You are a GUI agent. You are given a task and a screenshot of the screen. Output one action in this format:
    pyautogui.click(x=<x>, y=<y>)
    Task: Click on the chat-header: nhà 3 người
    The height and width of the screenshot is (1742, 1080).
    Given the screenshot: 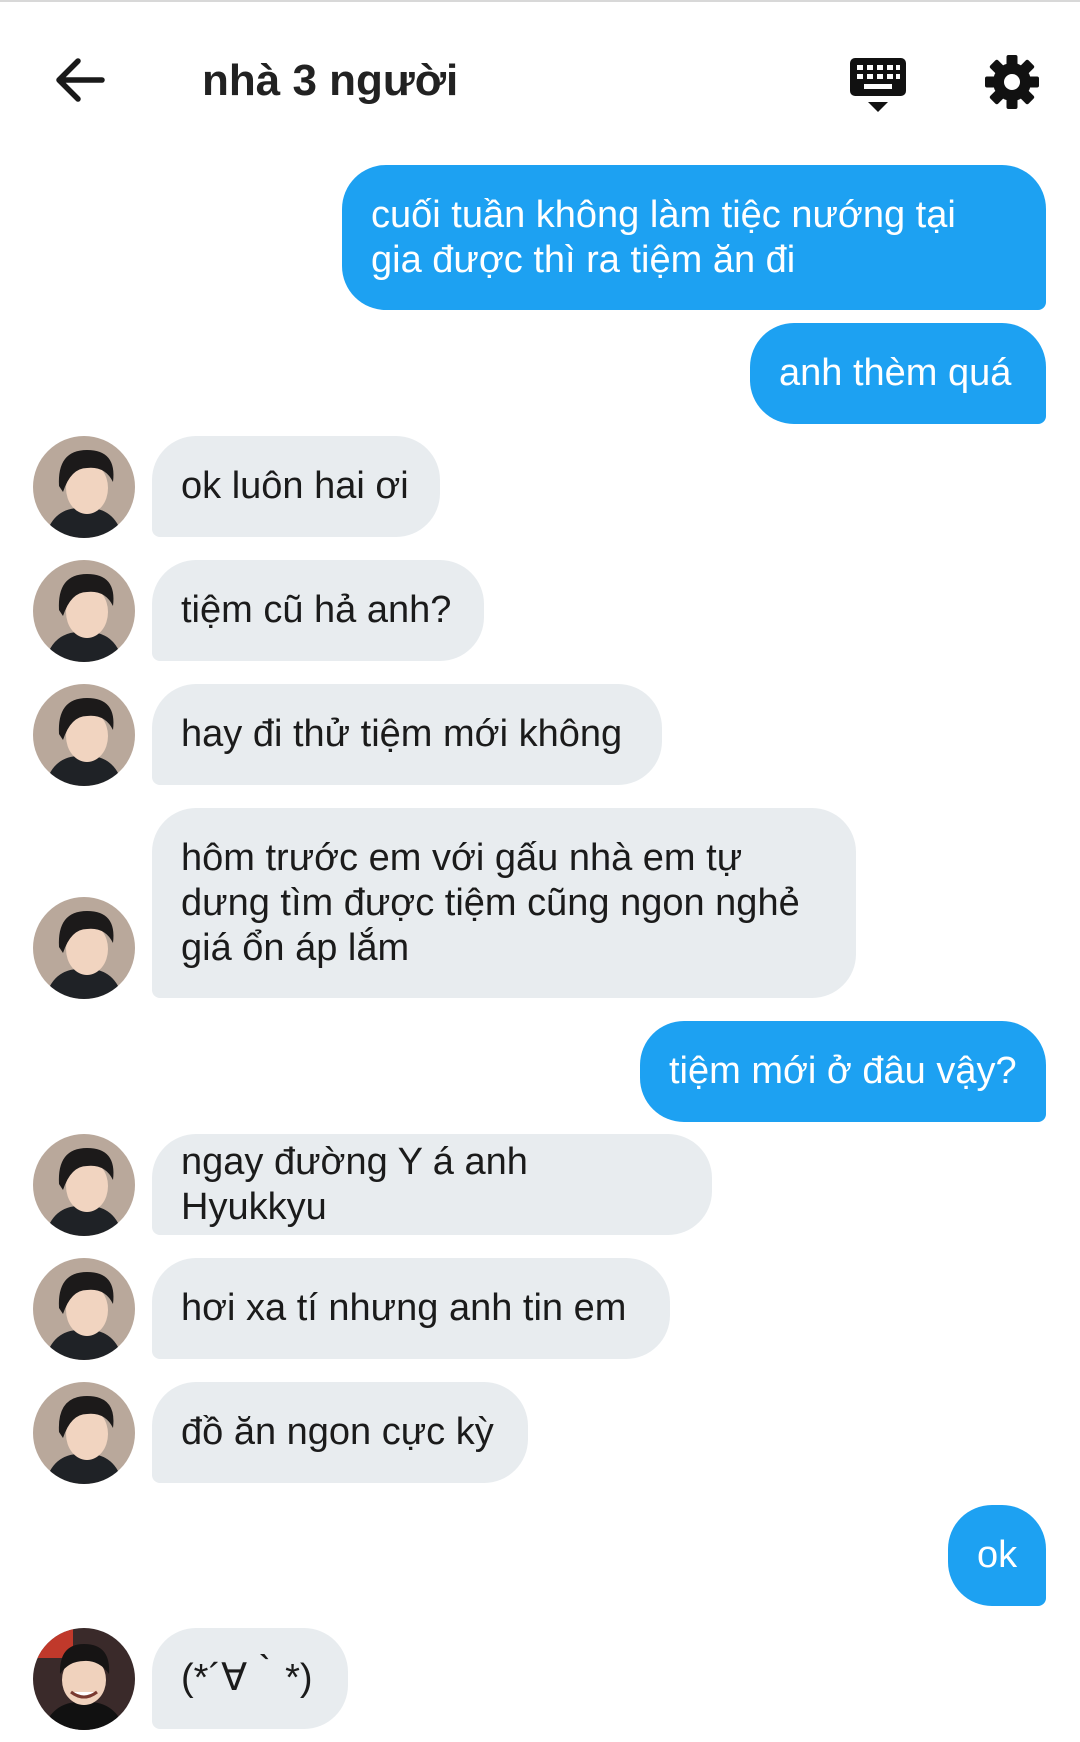 What is the action you would take?
    pyautogui.click(x=540, y=77)
    